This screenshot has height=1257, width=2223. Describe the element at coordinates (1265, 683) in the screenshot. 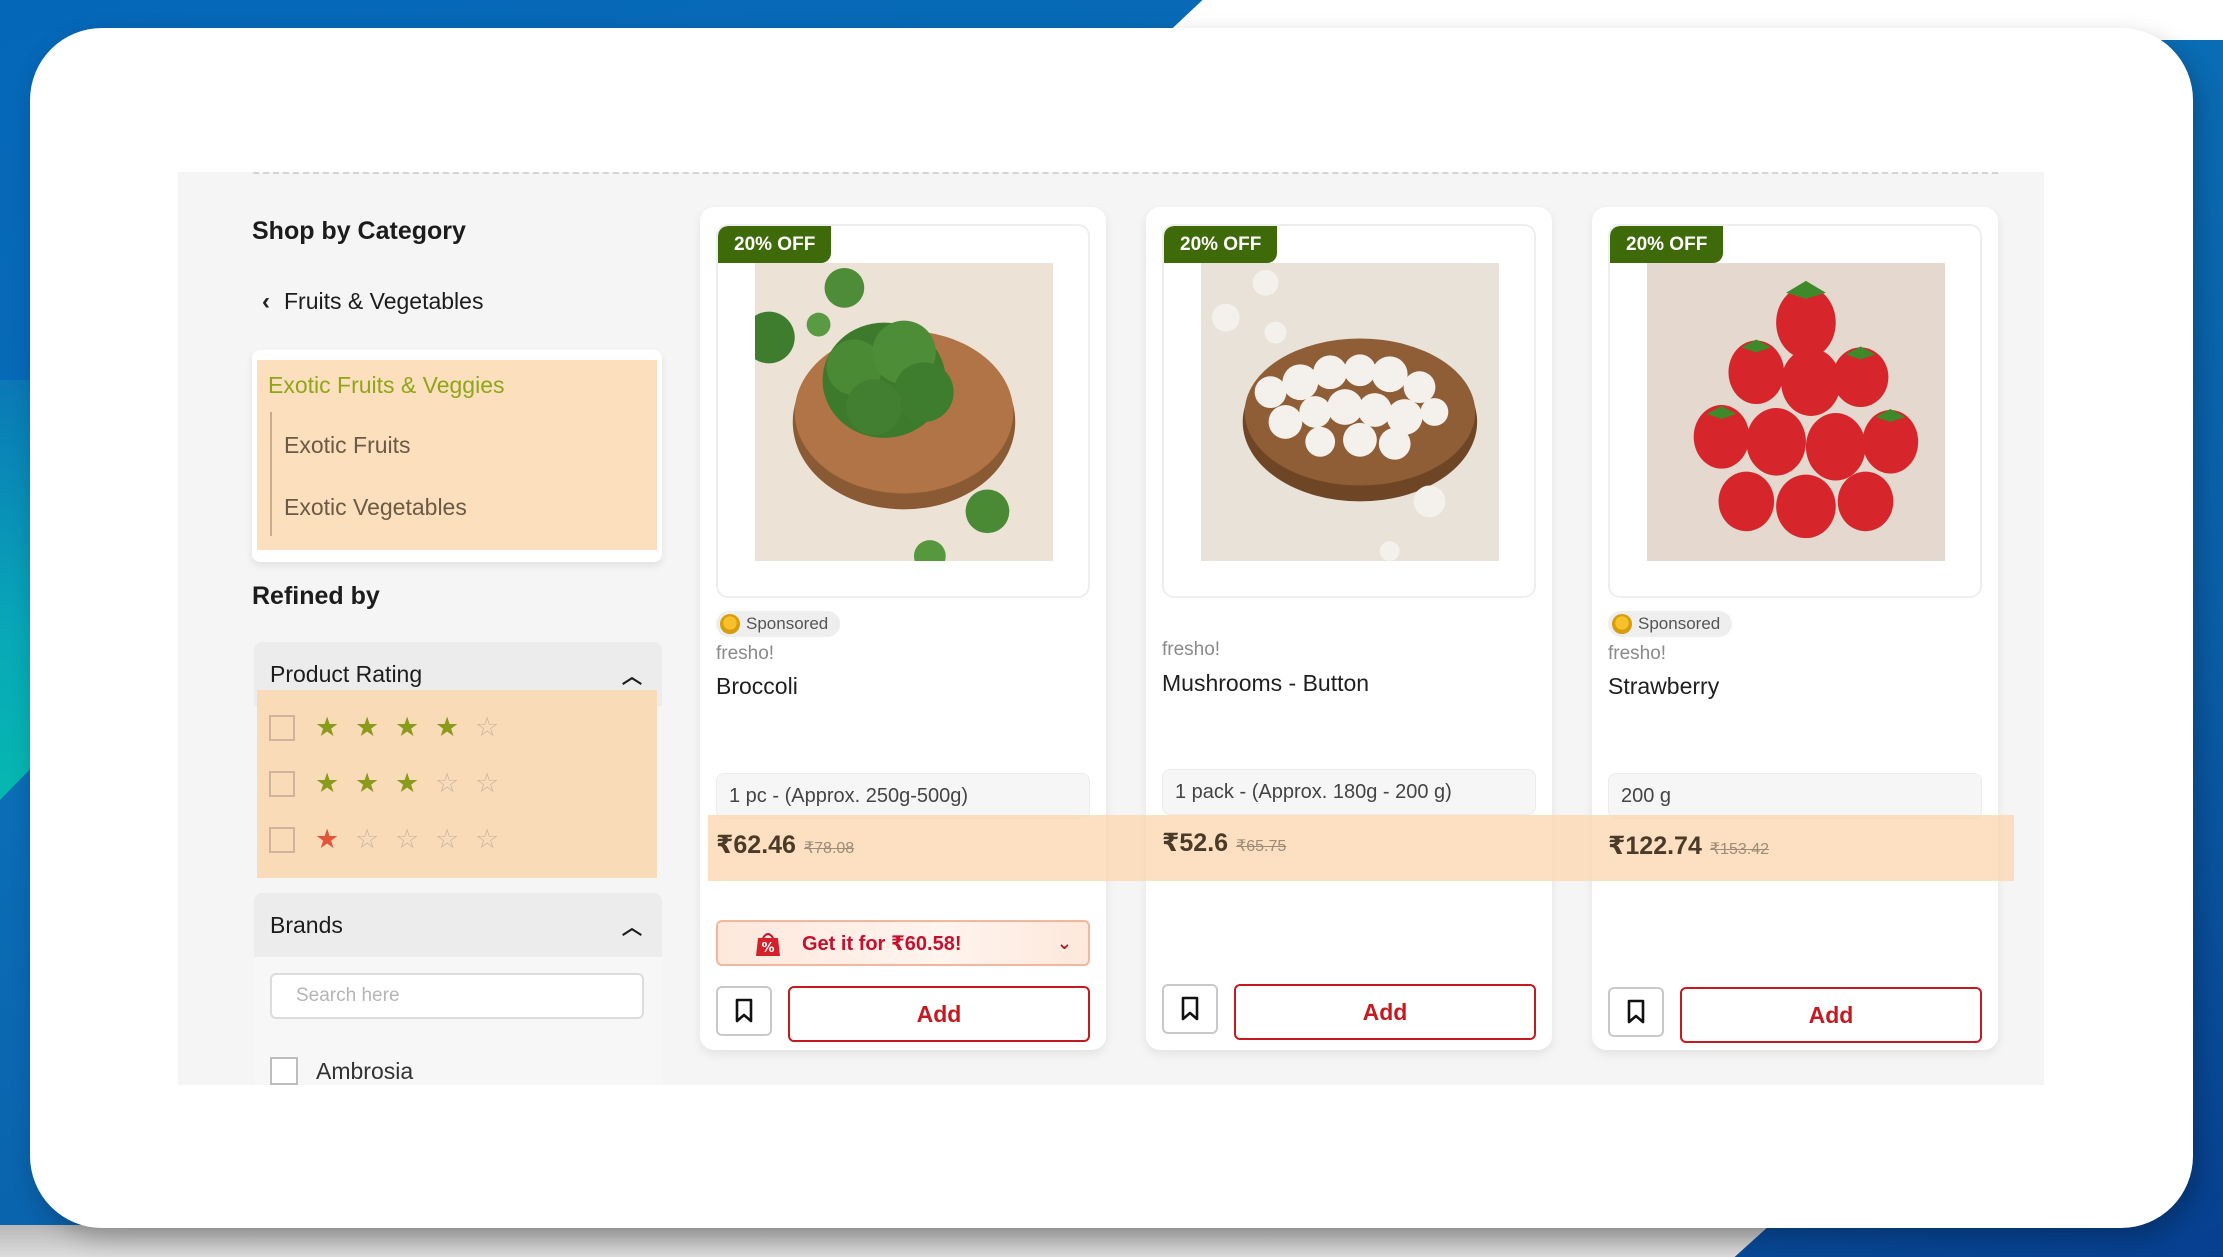

I see `product-name: Mushrooms - Button` at that location.